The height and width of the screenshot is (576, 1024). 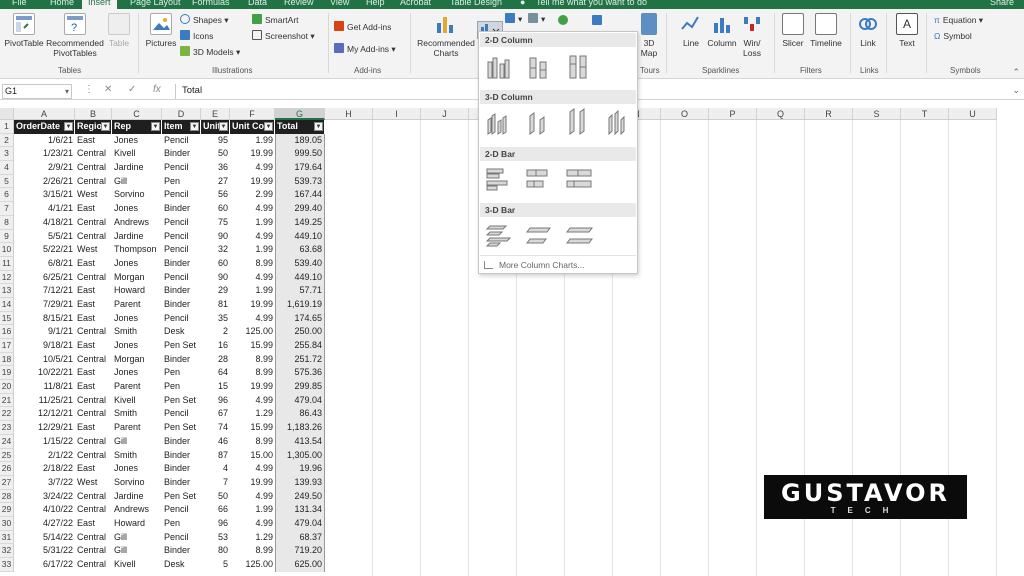 What do you see at coordinates (44, 373) in the screenshot?
I see `table-cell: 10/22/21` at bounding box center [44, 373].